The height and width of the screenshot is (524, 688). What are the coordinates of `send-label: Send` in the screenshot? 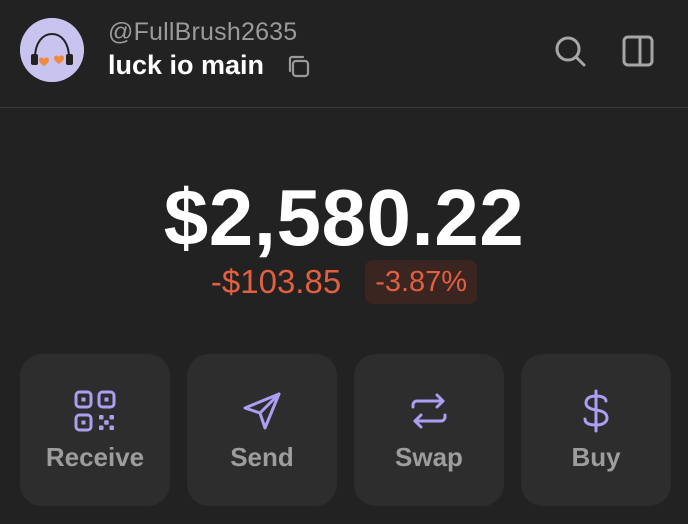 It's located at (262, 457).